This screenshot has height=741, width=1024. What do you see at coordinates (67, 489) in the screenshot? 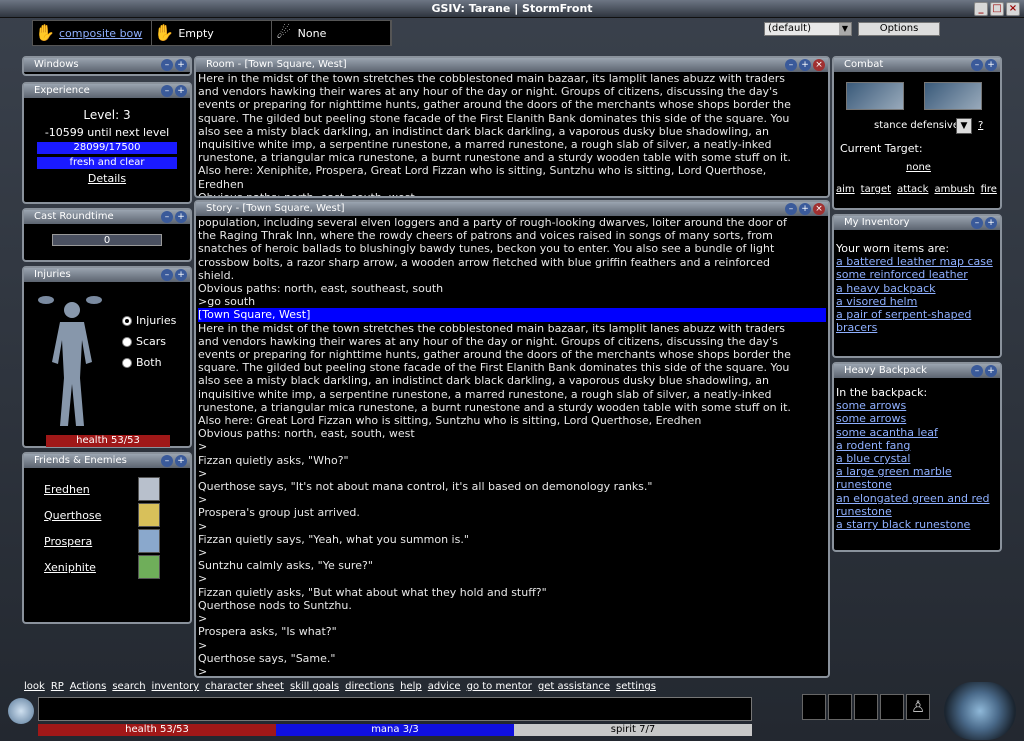
I see `friend-name: Eredhen` at bounding box center [67, 489].